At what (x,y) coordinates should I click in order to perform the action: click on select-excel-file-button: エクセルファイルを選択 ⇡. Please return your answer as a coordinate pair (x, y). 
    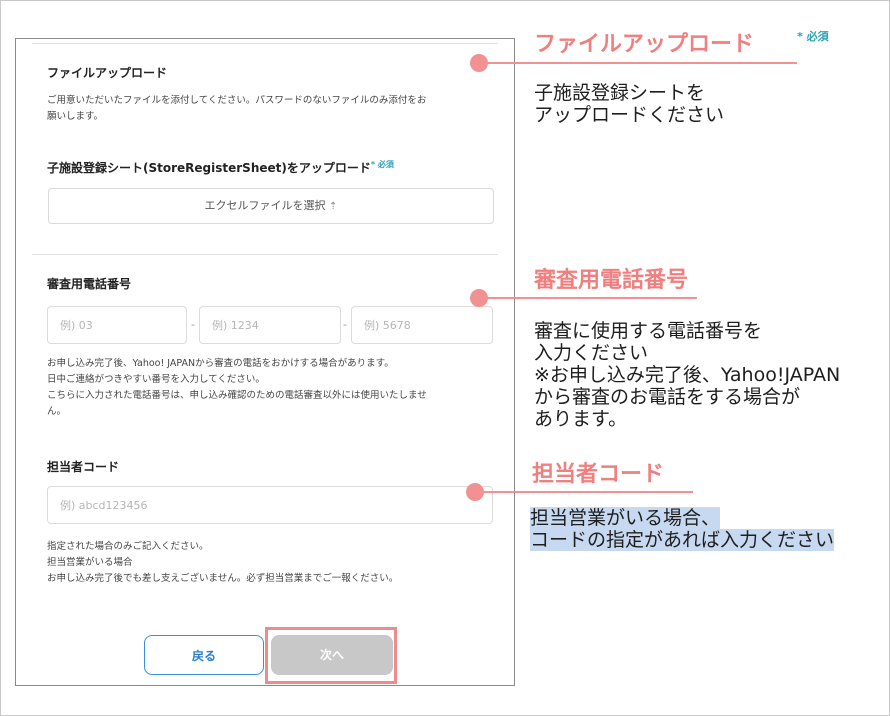
    Looking at the image, I should click on (271, 206).